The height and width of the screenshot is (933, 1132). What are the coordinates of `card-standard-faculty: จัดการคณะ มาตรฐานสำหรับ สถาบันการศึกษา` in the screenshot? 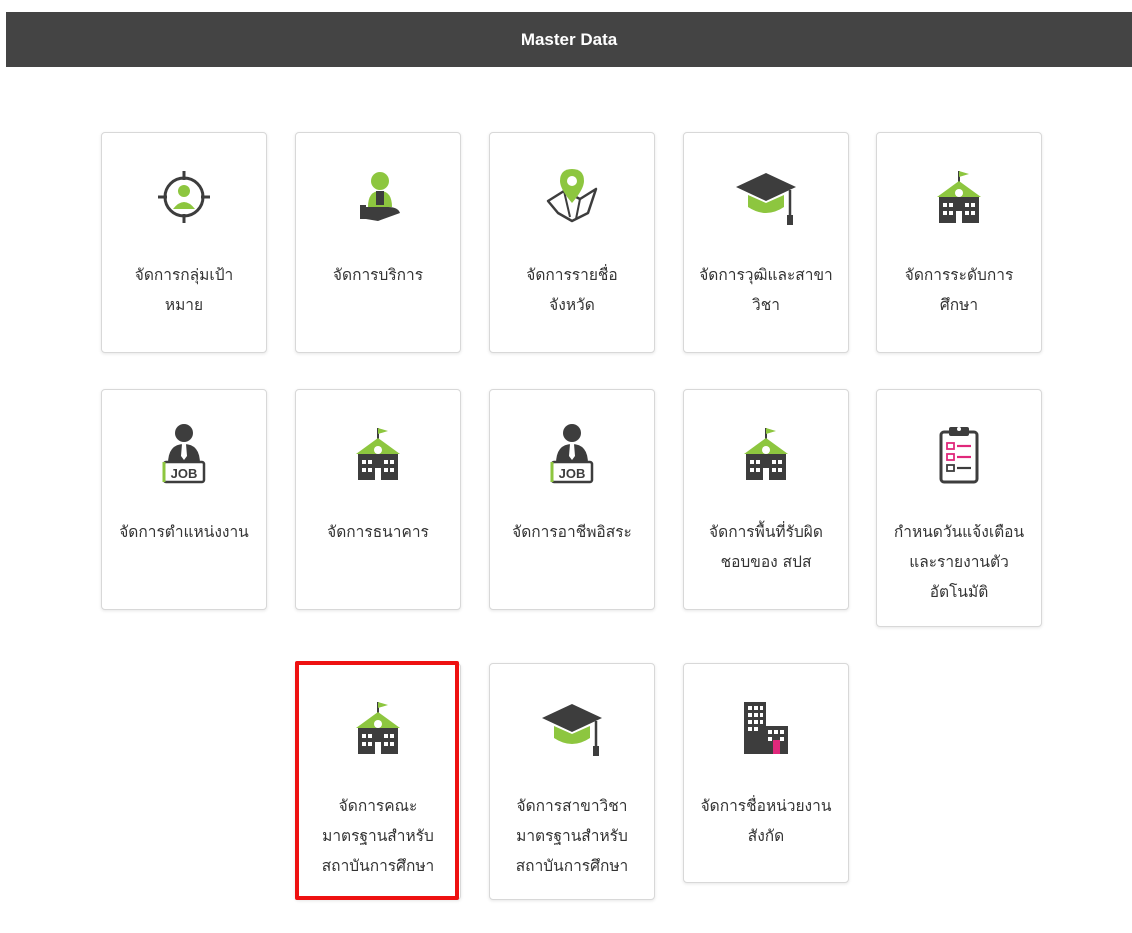 It's located at (378, 781).